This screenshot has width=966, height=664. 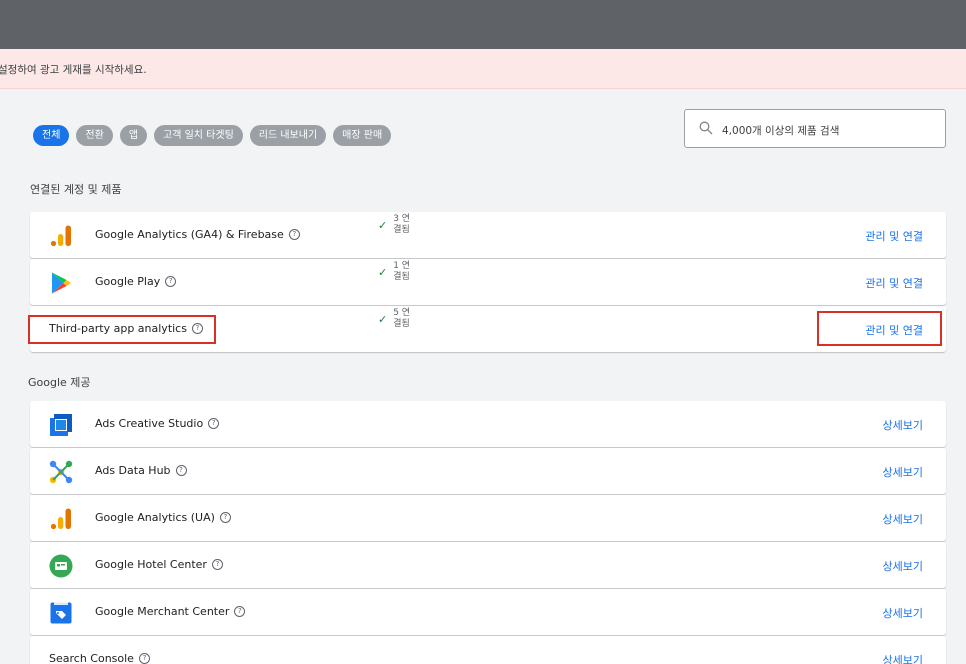 I want to click on google-card-hotel-center: Google Hotel Center ? 상세보기, so click(x=488, y=565).